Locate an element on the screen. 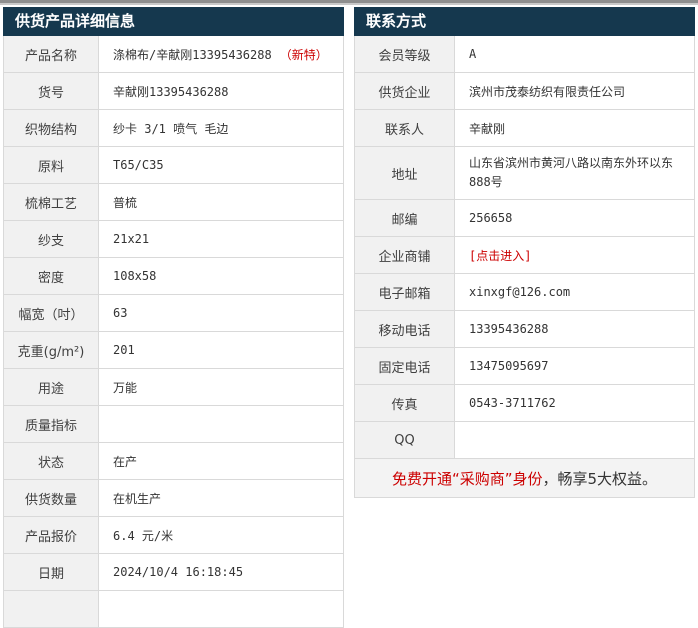 The width and height of the screenshot is (698, 628). row-label: 会员等级 is located at coordinates (405, 54).